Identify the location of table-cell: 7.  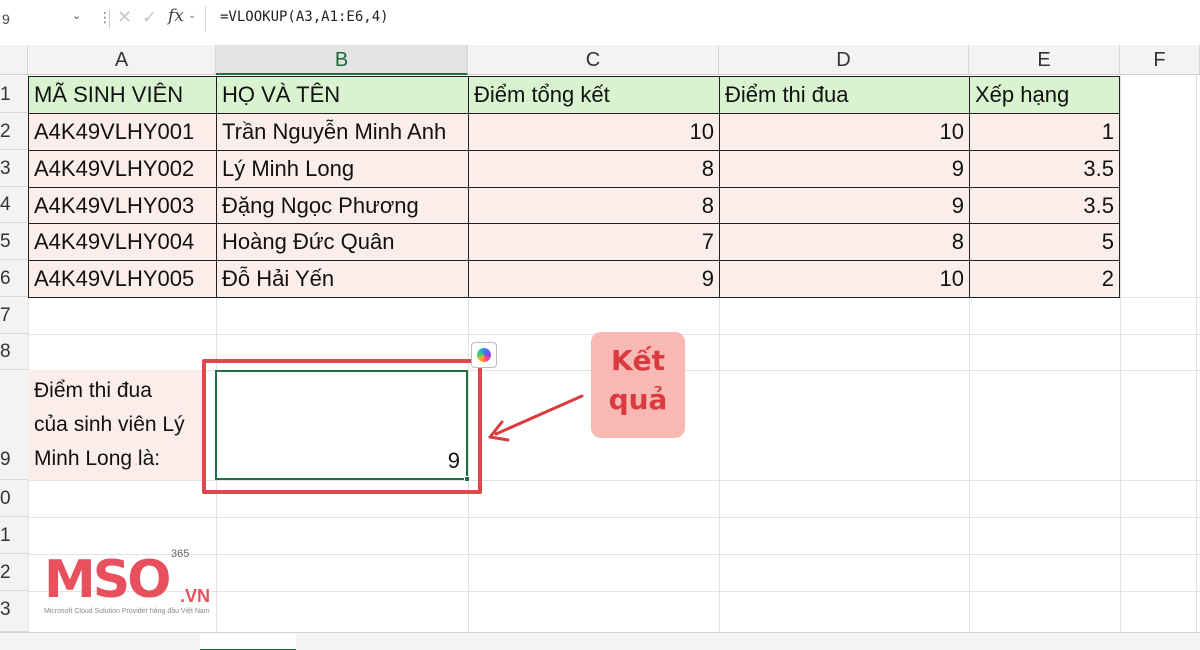
(594, 242).